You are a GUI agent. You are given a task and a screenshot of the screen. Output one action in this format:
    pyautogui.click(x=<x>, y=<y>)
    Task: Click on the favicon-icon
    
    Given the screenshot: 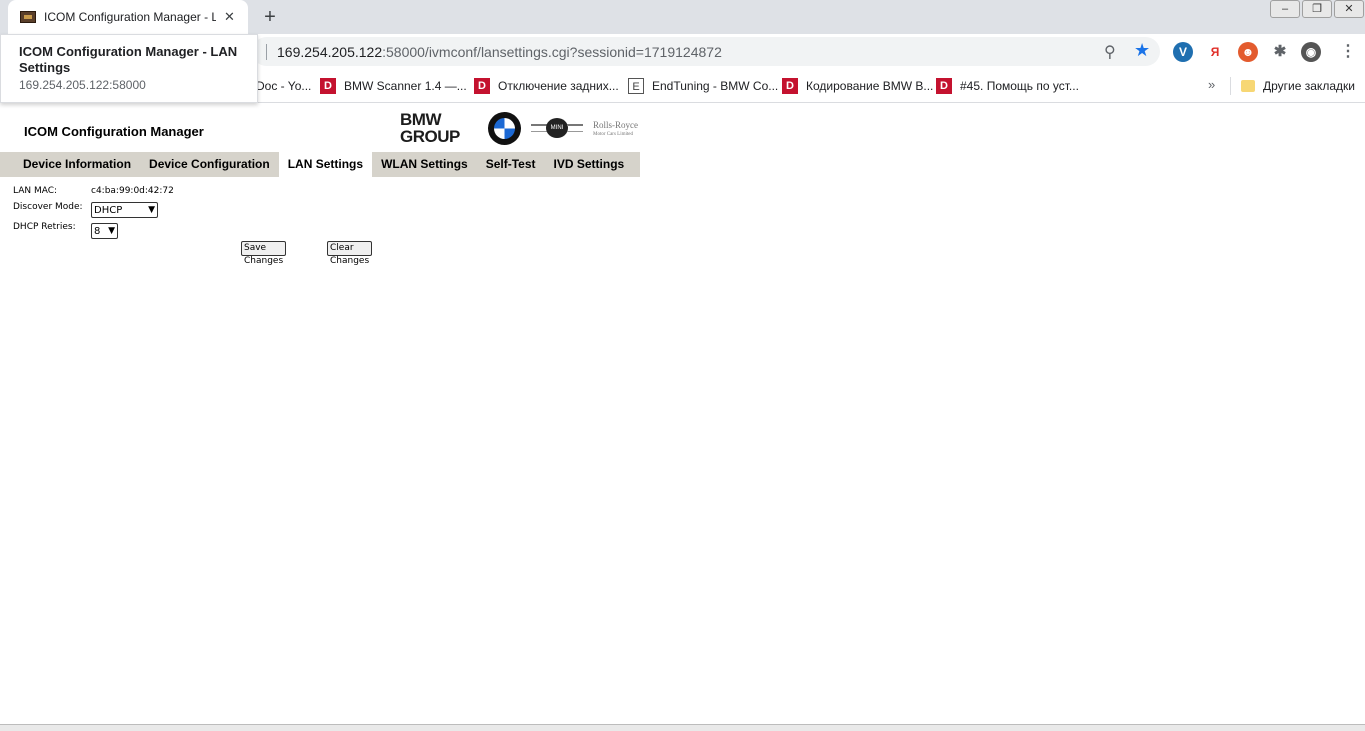 What is the action you would take?
    pyautogui.click(x=28, y=17)
    